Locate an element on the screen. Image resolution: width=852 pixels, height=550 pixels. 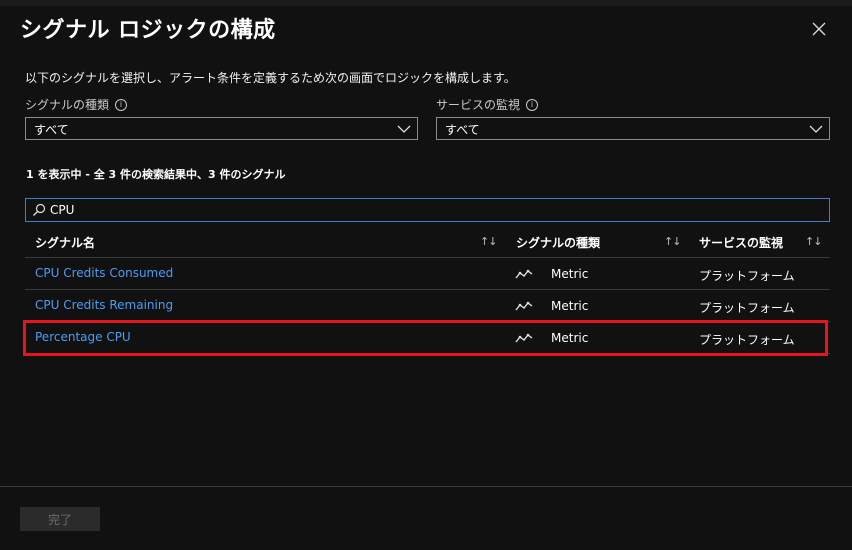
panel-title: シグナル ロジックの構成 is located at coordinates (148, 30).